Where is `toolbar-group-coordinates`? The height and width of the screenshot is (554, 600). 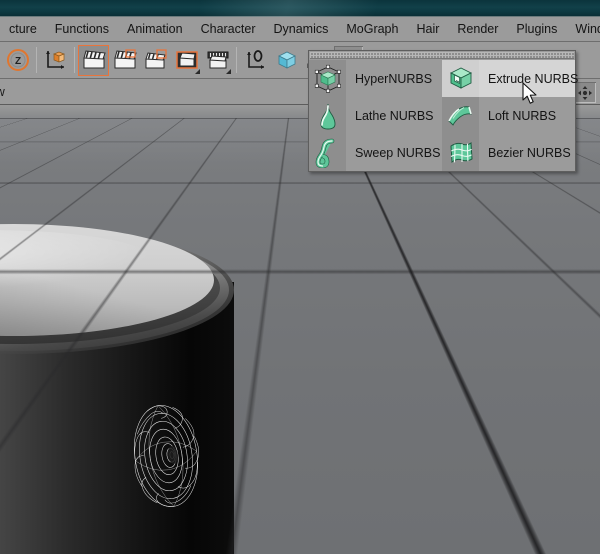 toolbar-group-coordinates is located at coordinates (55, 60).